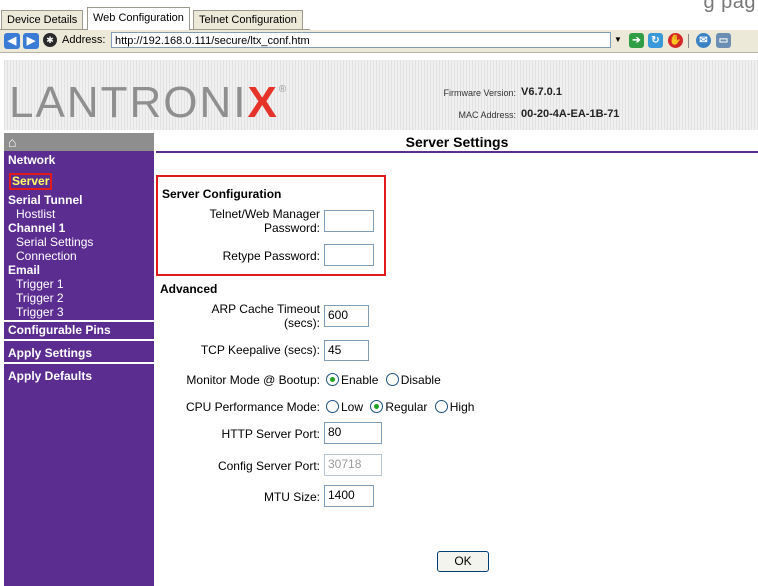  I want to click on globe-icon: ✱, so click(50, 40).